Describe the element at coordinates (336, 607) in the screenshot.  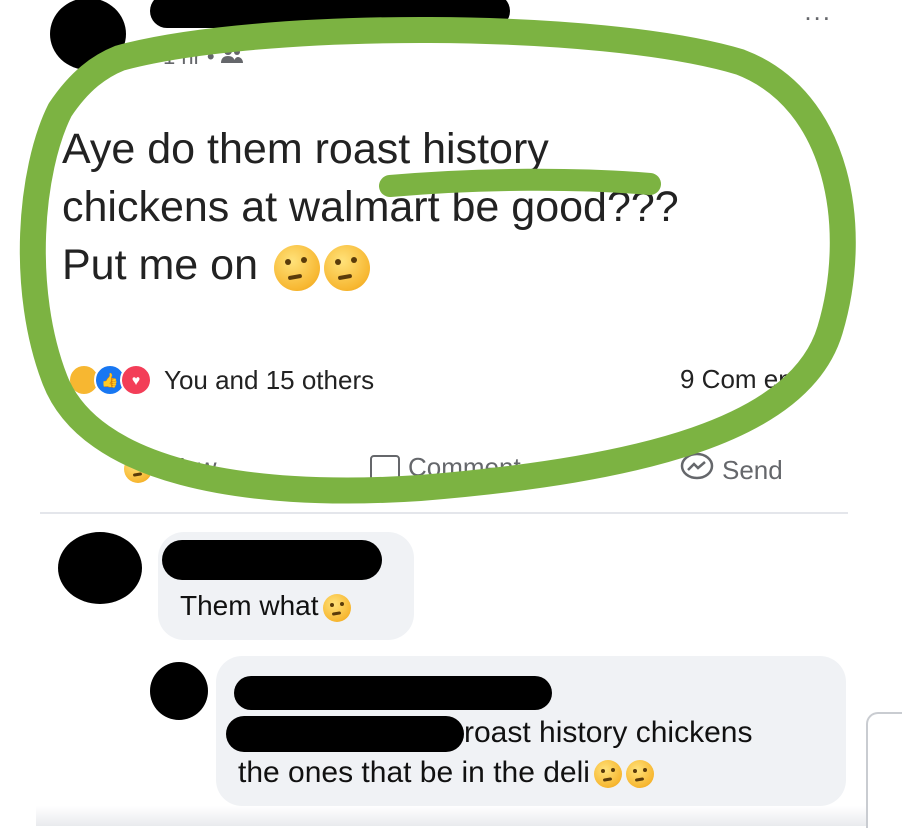
I see `flushed-face-emoji` at that location.